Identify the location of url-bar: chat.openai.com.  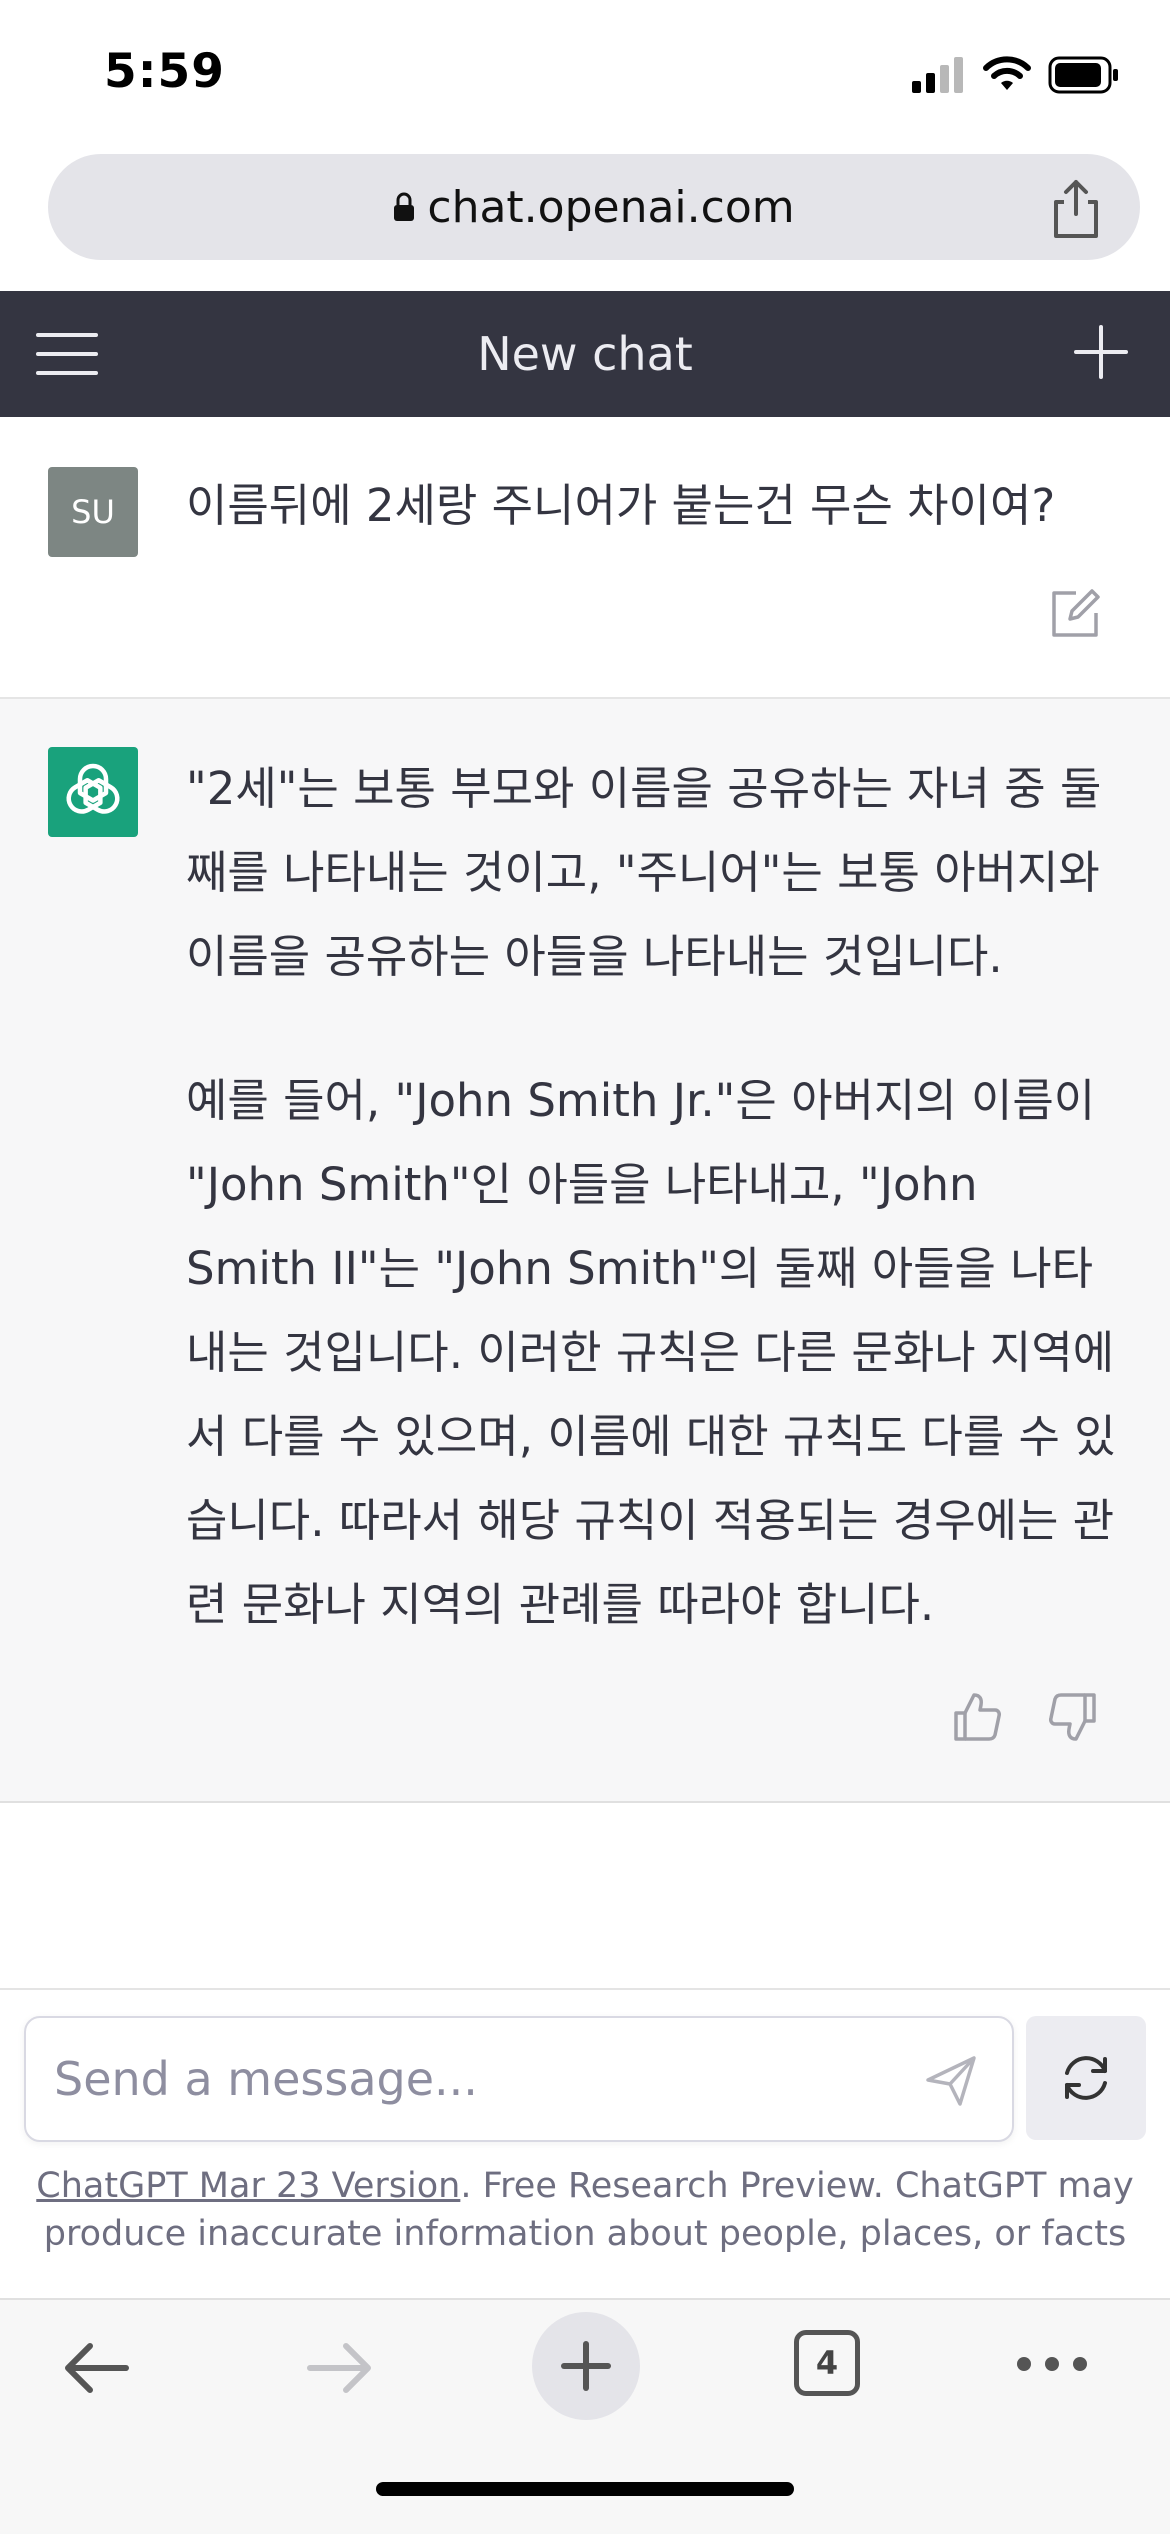
(594, 207).